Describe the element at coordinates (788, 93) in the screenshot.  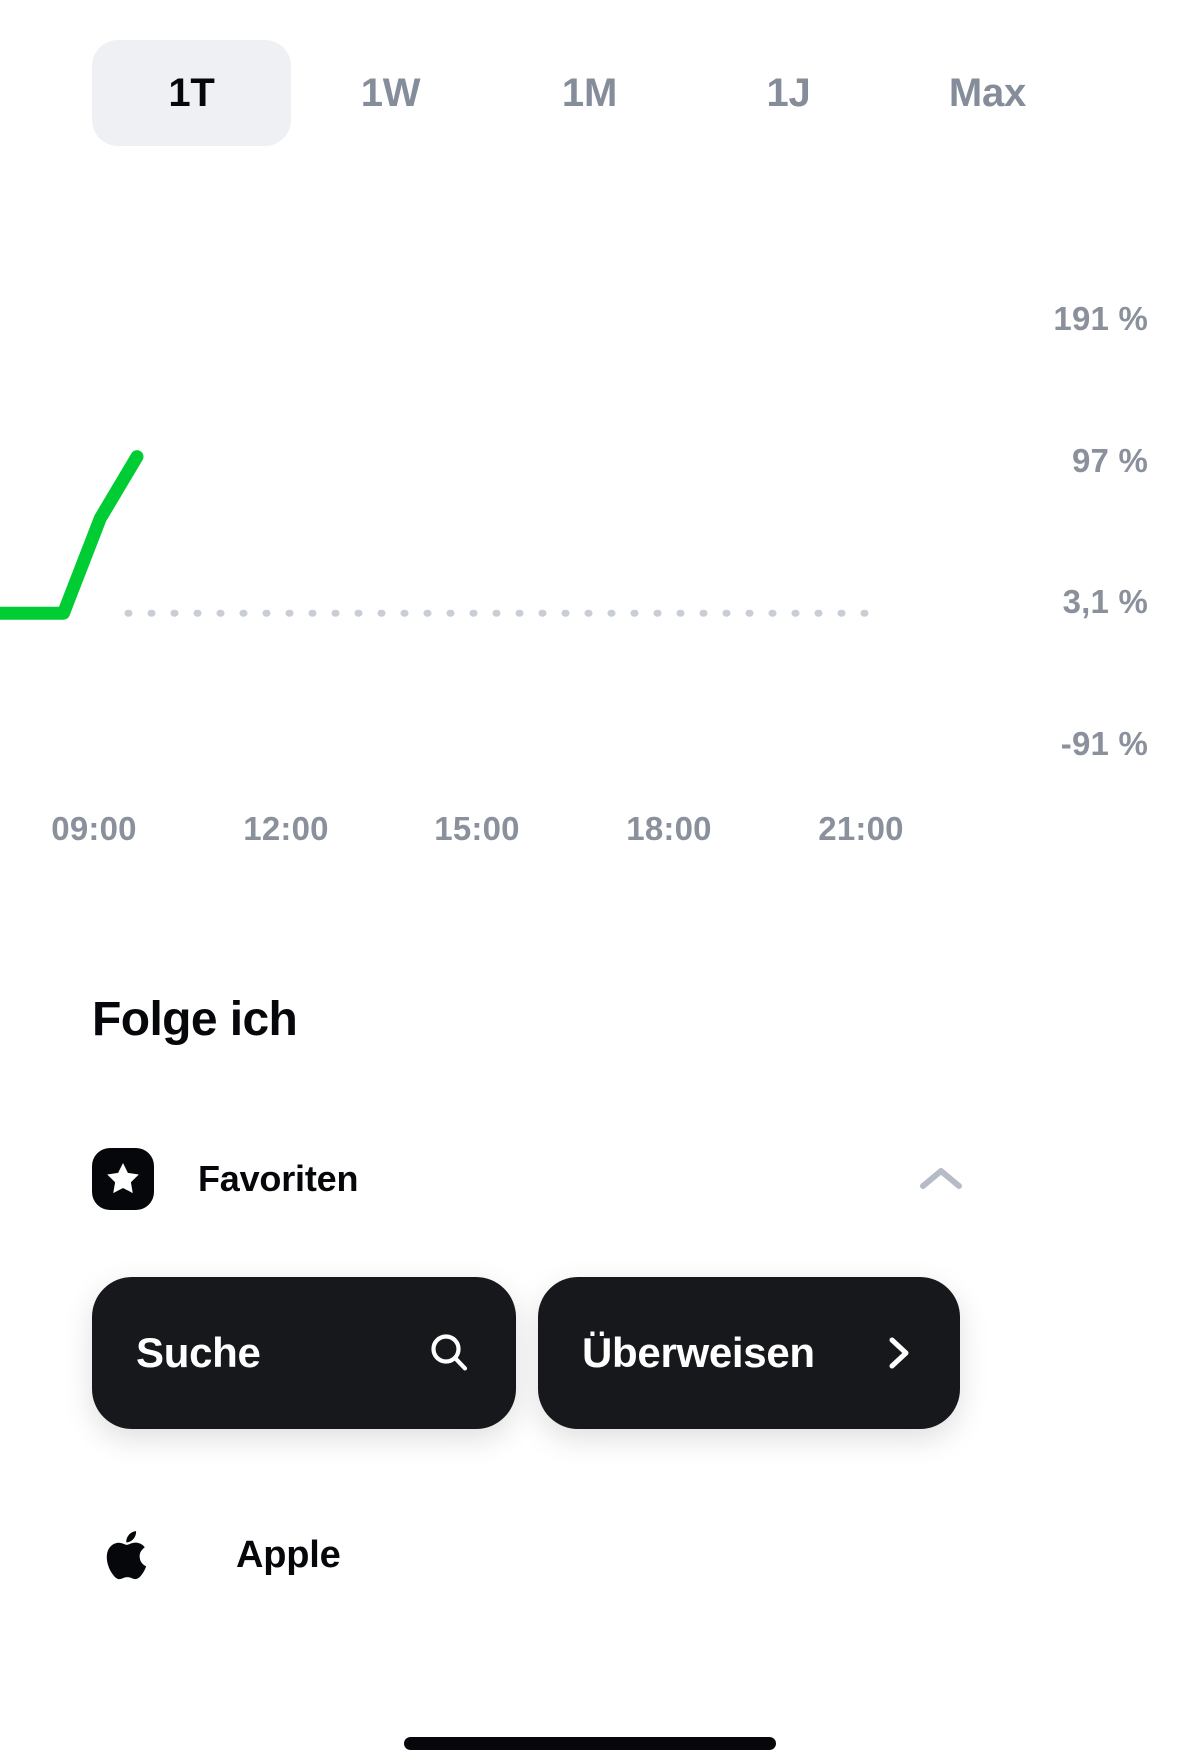
I see `range-tab-1j: 1J` at that location.